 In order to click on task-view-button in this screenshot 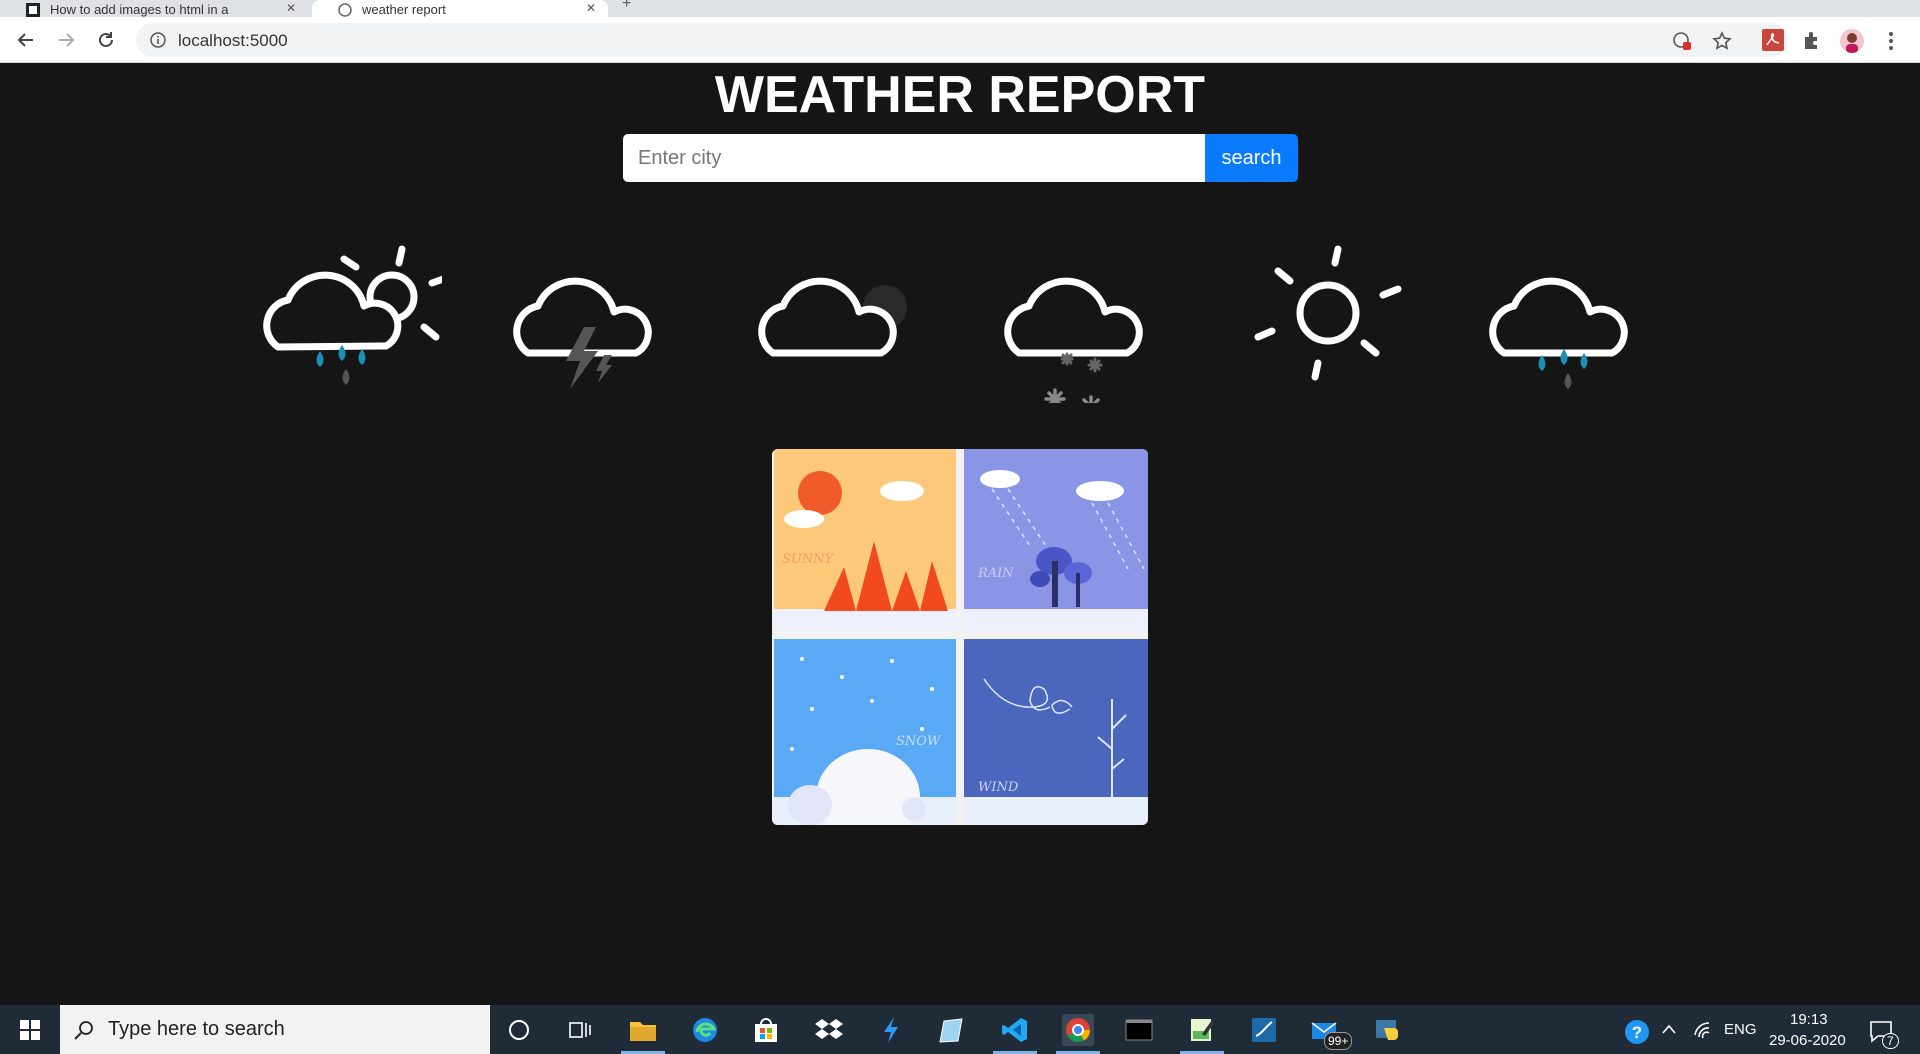, I will do `click(580, 1030)`.